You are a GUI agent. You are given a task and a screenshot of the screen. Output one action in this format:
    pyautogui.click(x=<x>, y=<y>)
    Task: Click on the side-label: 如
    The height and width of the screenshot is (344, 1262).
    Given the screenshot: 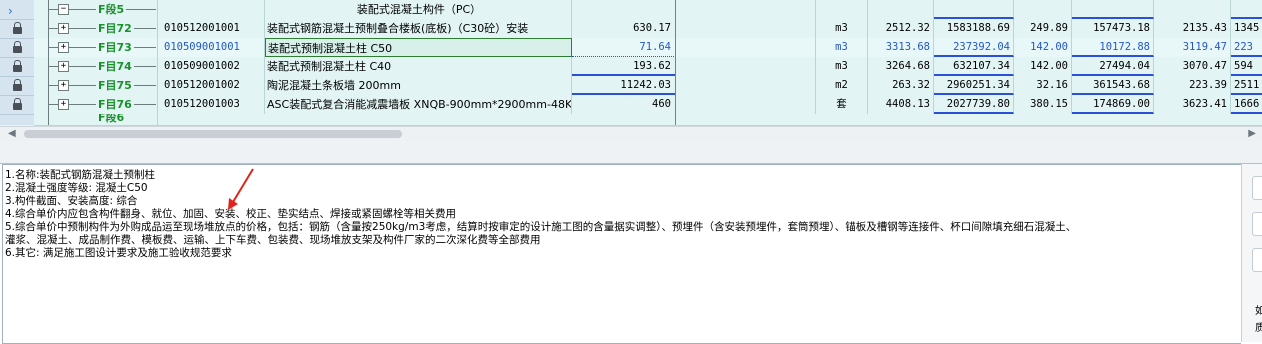 What is the action you would take?
    pyautogui.click(x=1258, y=311)
    